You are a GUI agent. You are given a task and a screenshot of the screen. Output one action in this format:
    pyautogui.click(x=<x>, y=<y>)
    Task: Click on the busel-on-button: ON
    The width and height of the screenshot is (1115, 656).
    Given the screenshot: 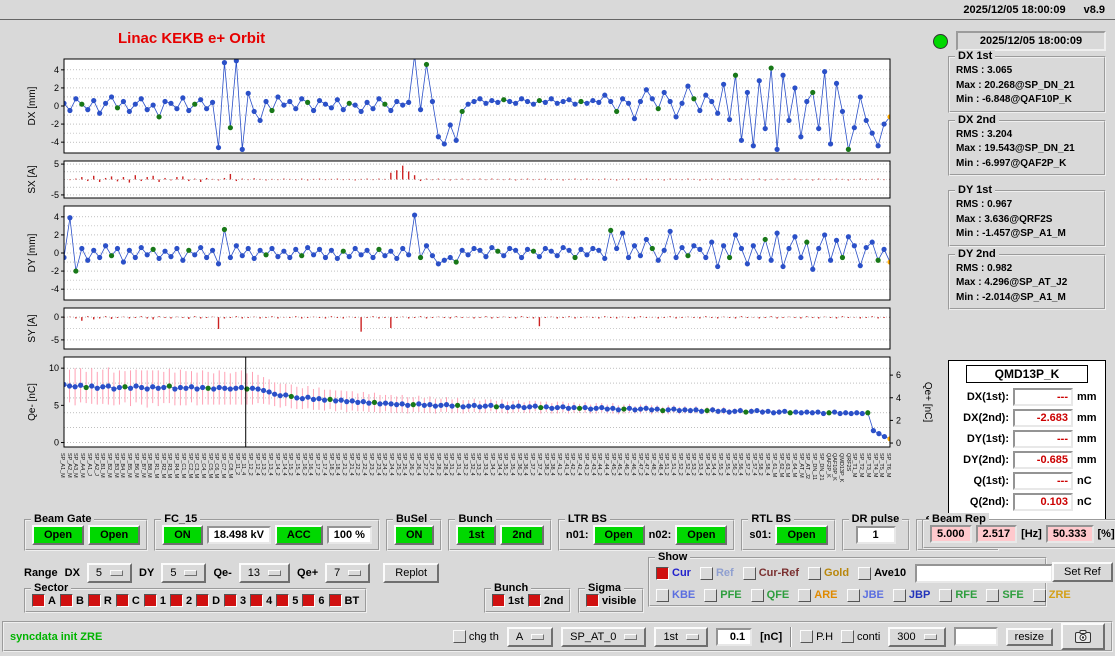 What is the action you would take?
    pyautogui.click(x=414, y=535)
    